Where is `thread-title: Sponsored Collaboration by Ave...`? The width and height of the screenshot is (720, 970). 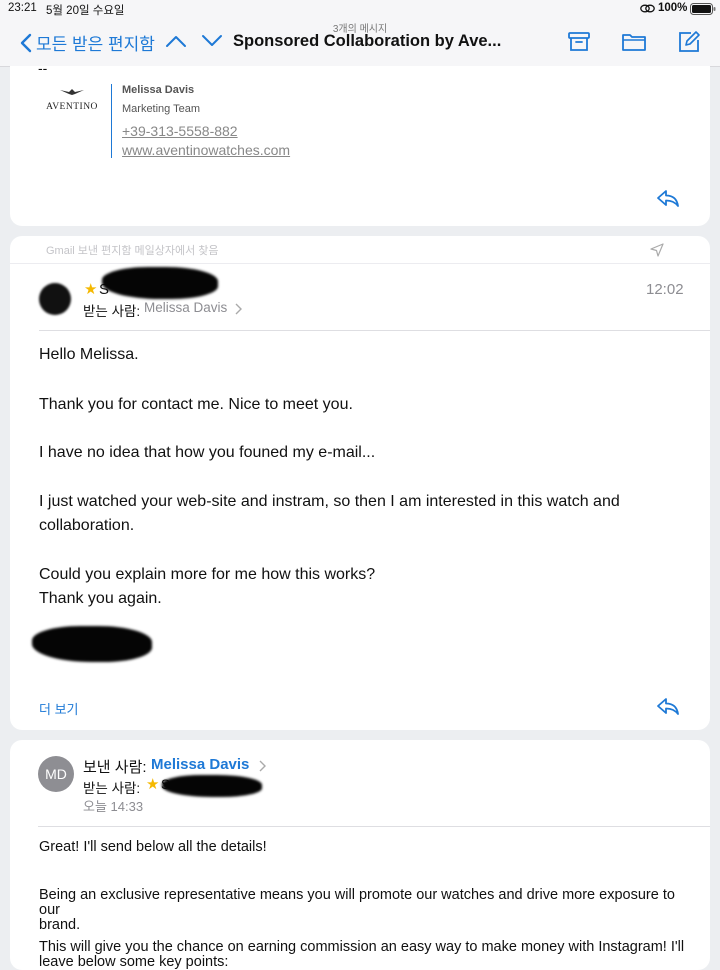 thread-title: Sponsored Collaboration by Ave... is located at coordinates (367, 41).